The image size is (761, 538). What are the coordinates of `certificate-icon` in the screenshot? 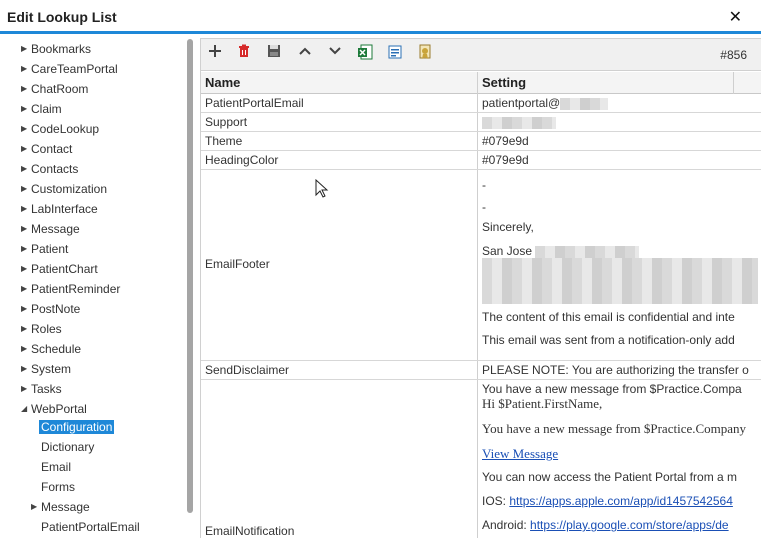 It's located at (425, 54).